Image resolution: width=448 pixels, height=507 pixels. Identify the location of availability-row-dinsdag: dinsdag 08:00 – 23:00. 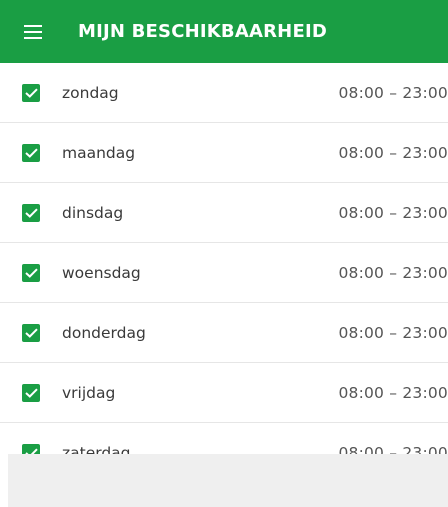
(224, 213).